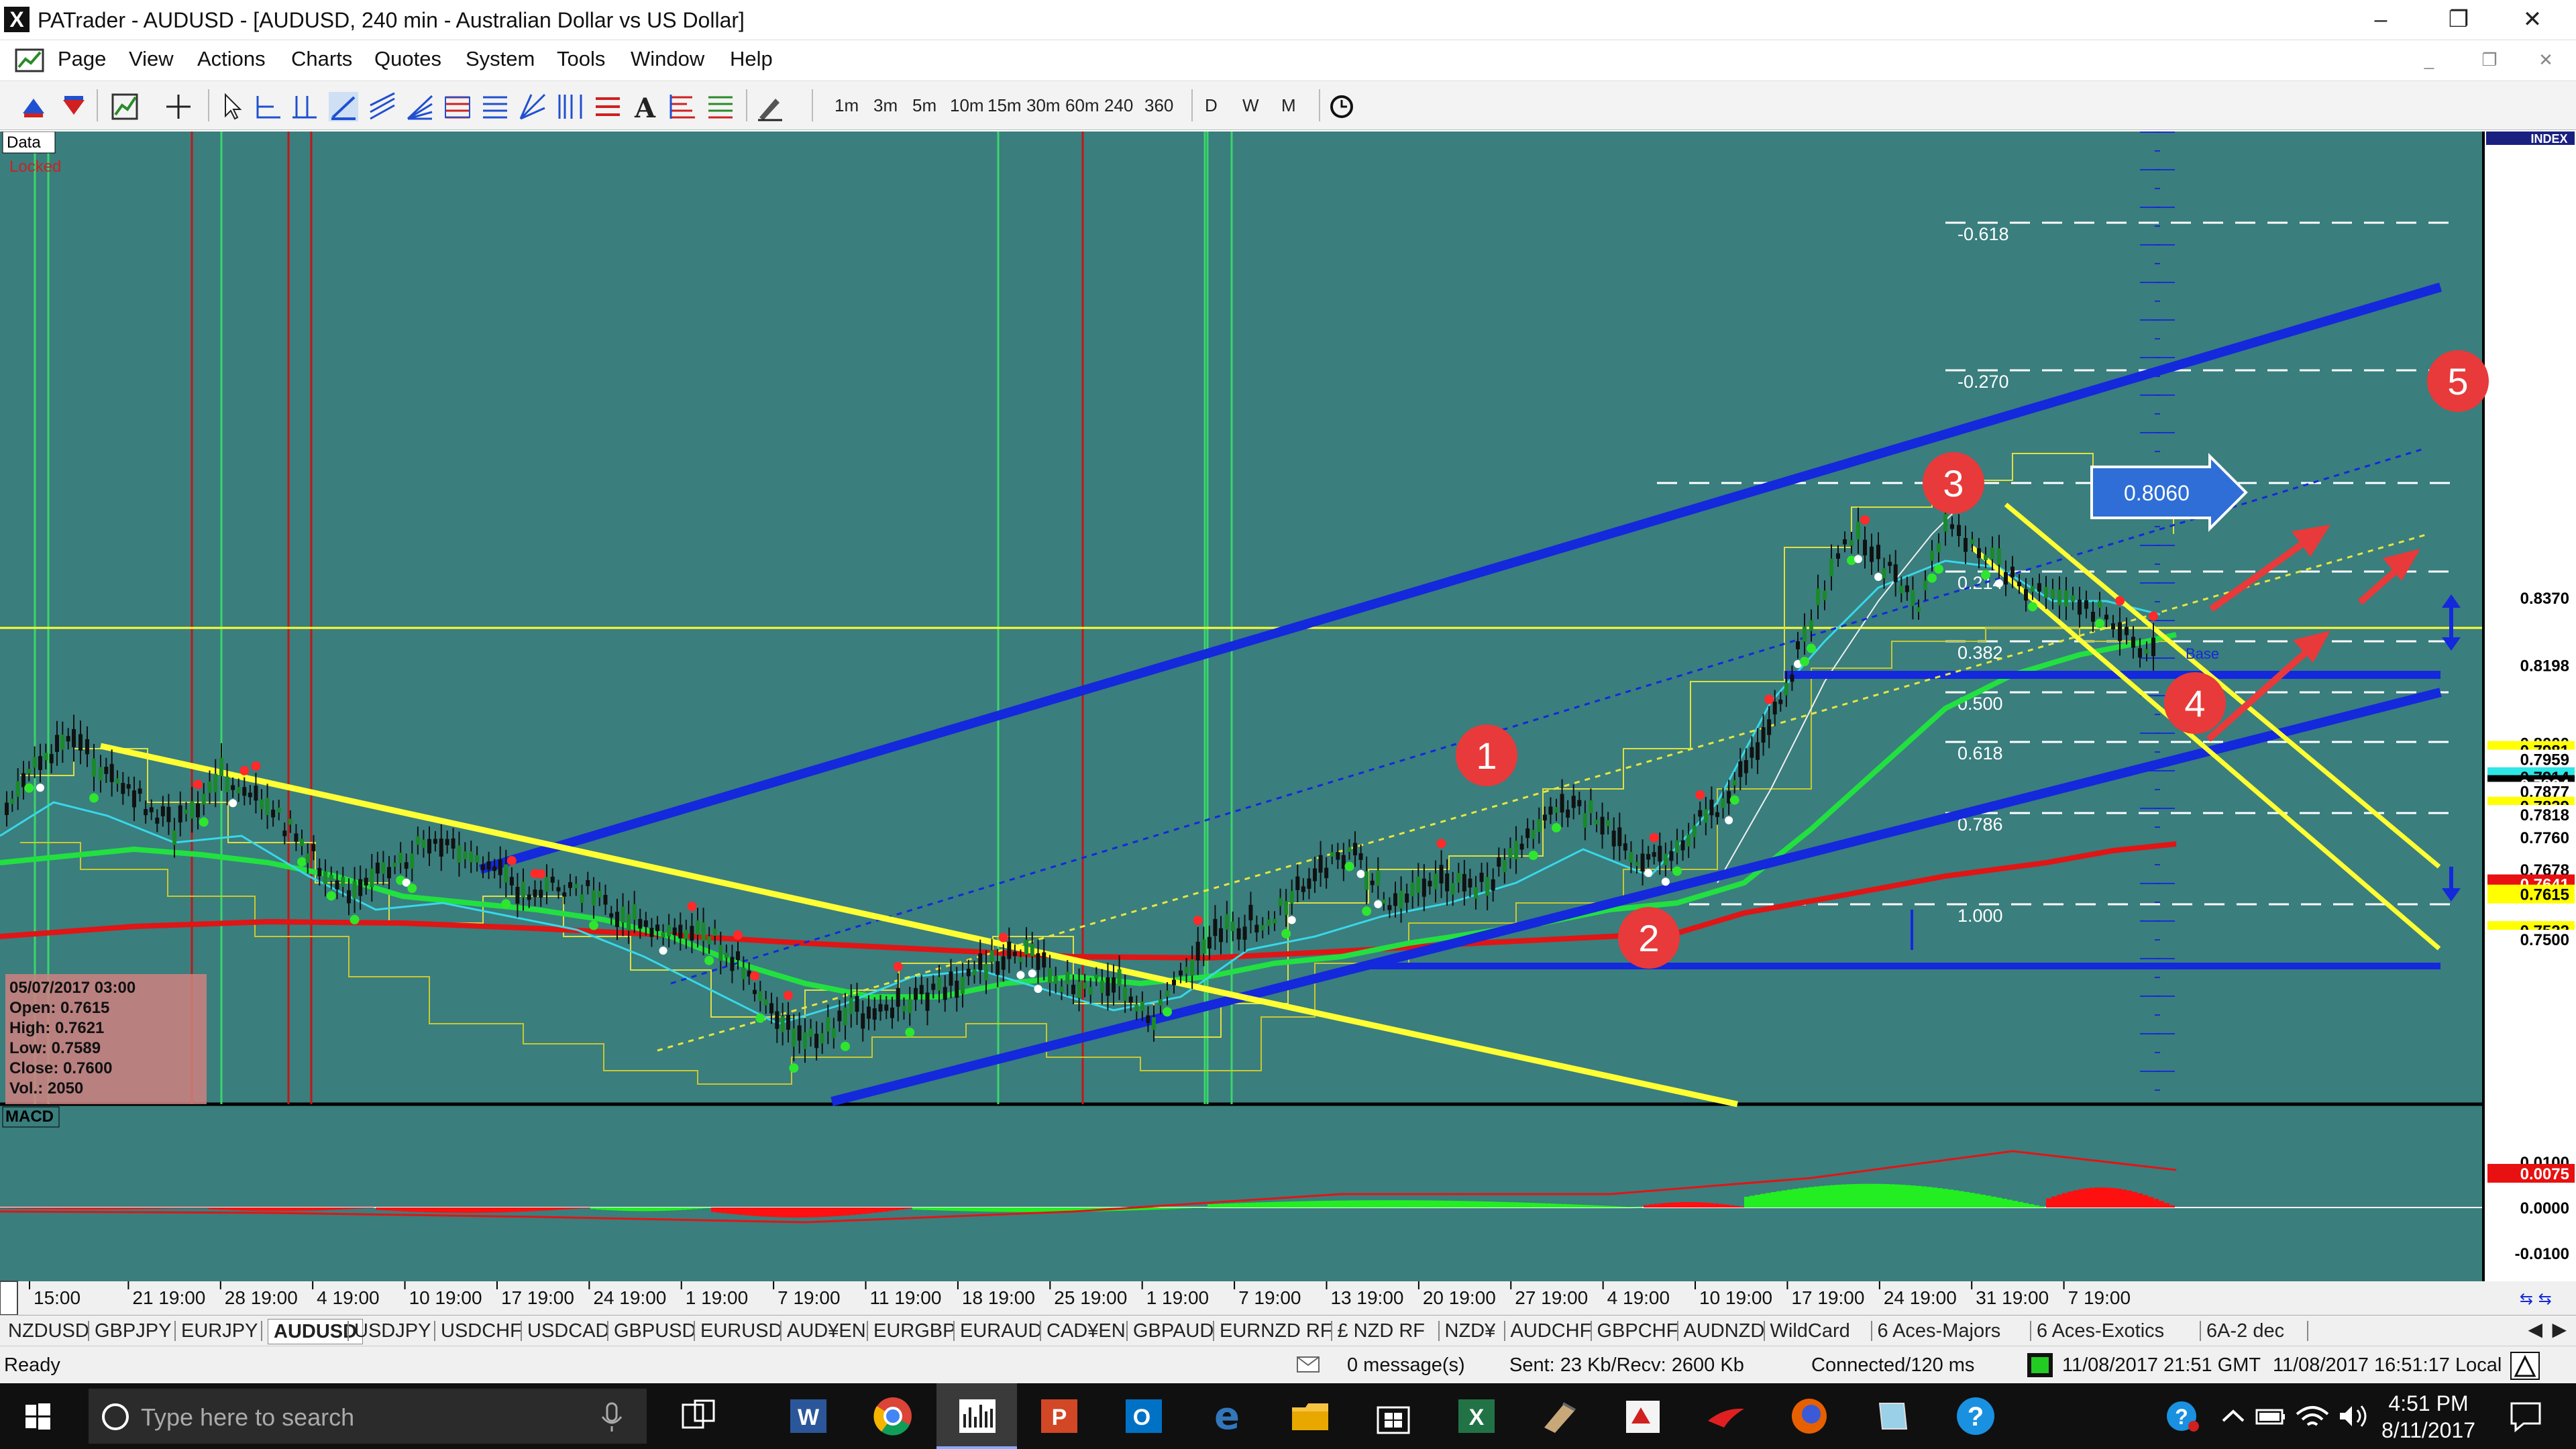 The width and height of the screenshot is (2576, 1449). I want to click on edge-app-icon: e, so click(1227, 1416).